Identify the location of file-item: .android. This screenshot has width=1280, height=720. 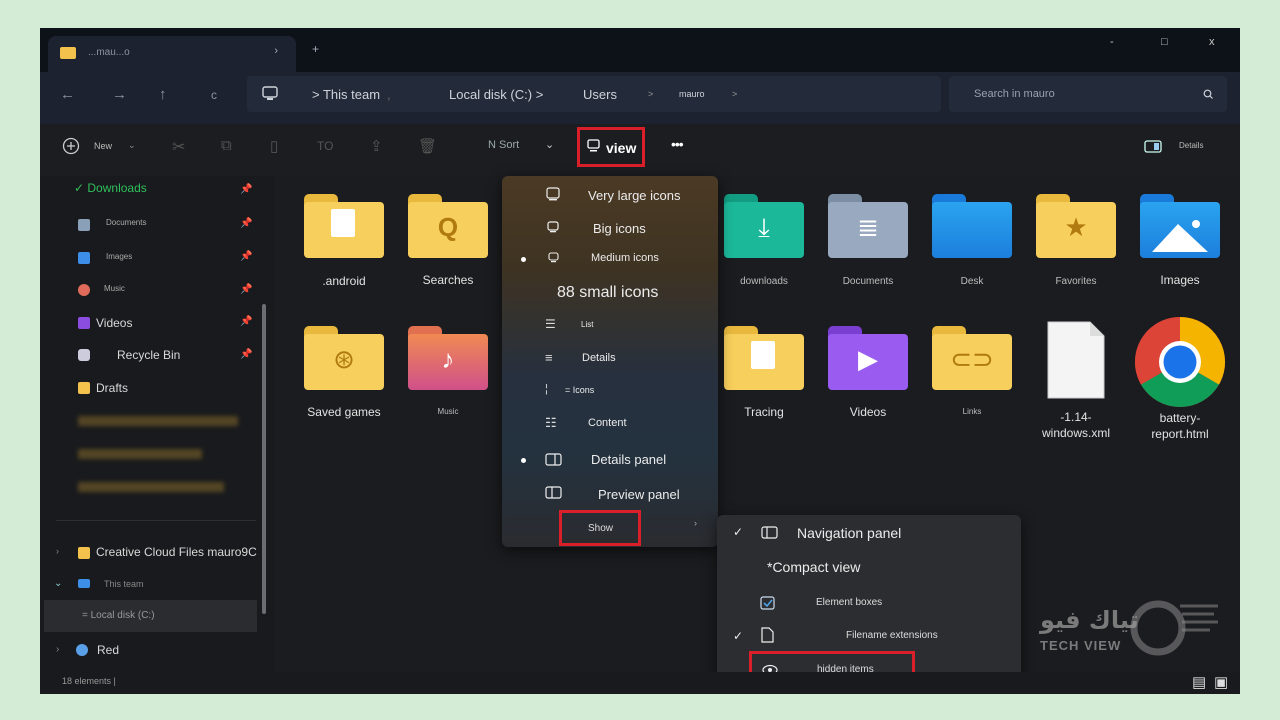
(344, 241).